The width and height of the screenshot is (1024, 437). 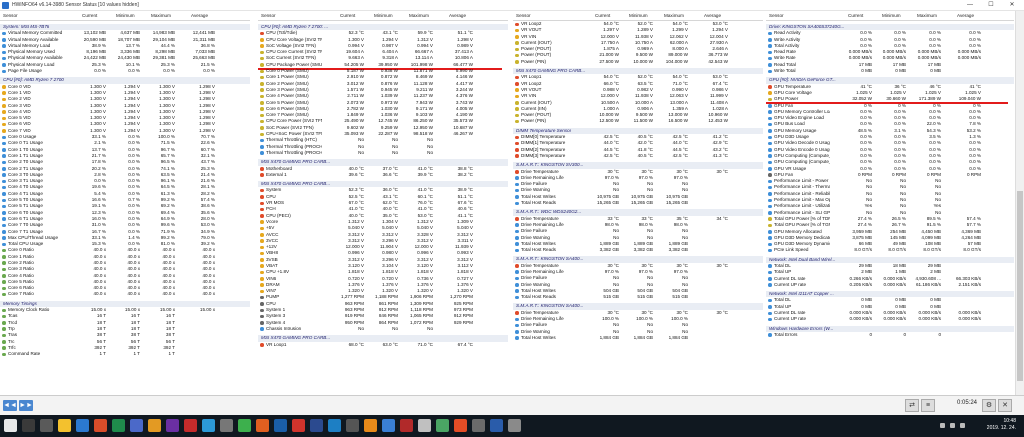 I want to click on nav-left-button: ◄◄, so click(x=10, y=405).